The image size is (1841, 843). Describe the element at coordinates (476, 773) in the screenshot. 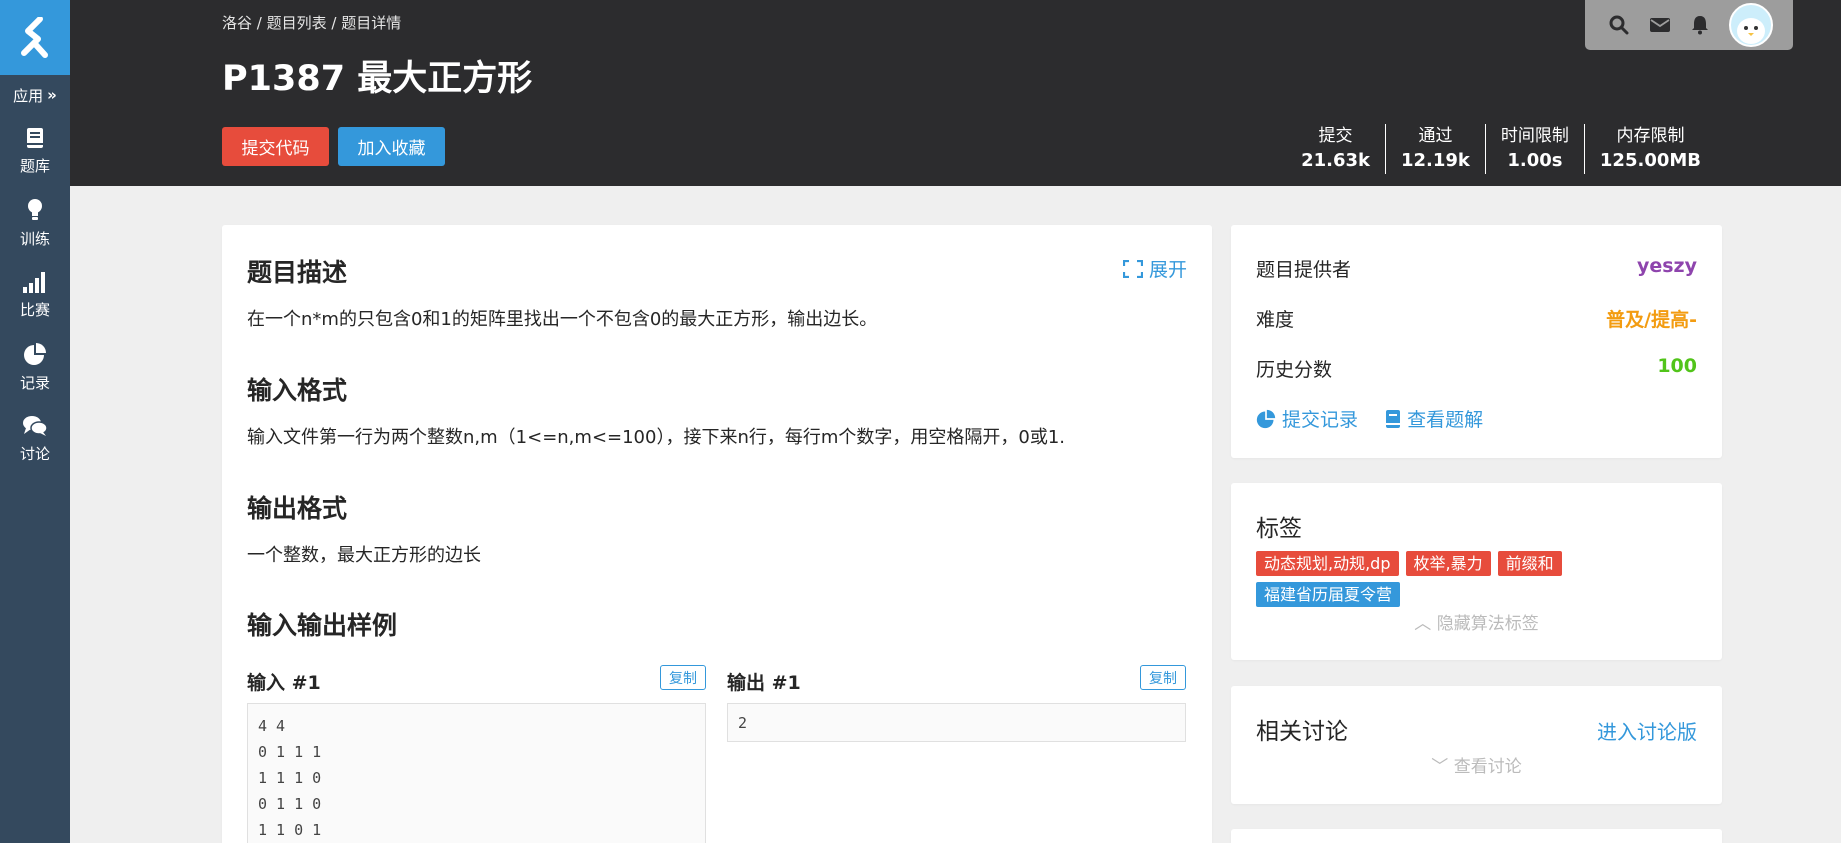

I see `sample-input-box: 4 4 0 1 1 1 1 1 1 0 0 1 1 0 1 1 0 1` at that location.